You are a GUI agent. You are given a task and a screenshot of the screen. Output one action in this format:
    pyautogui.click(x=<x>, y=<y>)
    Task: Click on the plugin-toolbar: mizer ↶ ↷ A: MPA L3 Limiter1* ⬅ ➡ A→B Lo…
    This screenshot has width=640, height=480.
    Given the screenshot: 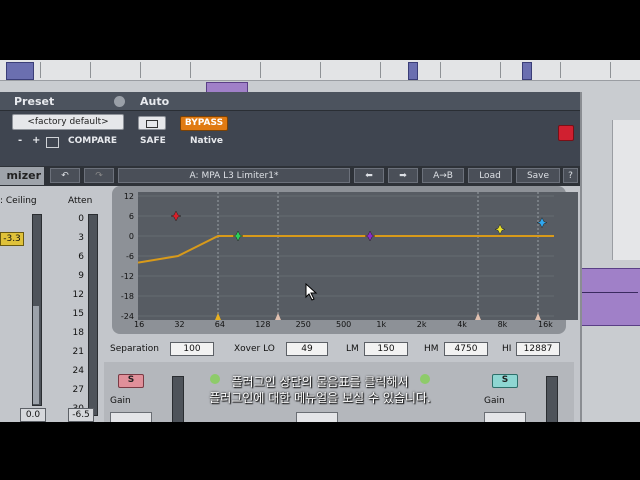 What is the action you would take?
    pyautogui.click(x=290, y=176)
    